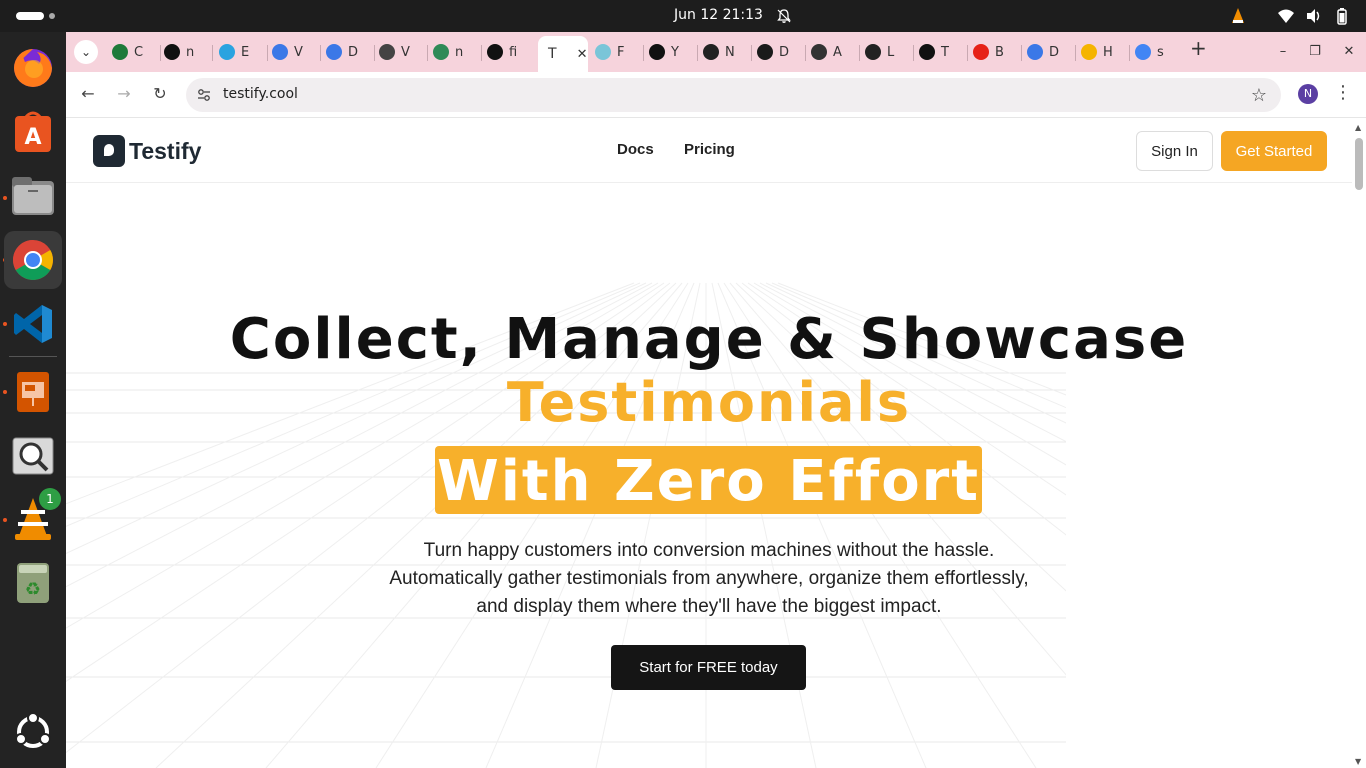 The width and height of the screenshot is (1366, 768). Describe the element at coordinates (120, 52) in the screenshot. I see `mongodb-icon` at that location.